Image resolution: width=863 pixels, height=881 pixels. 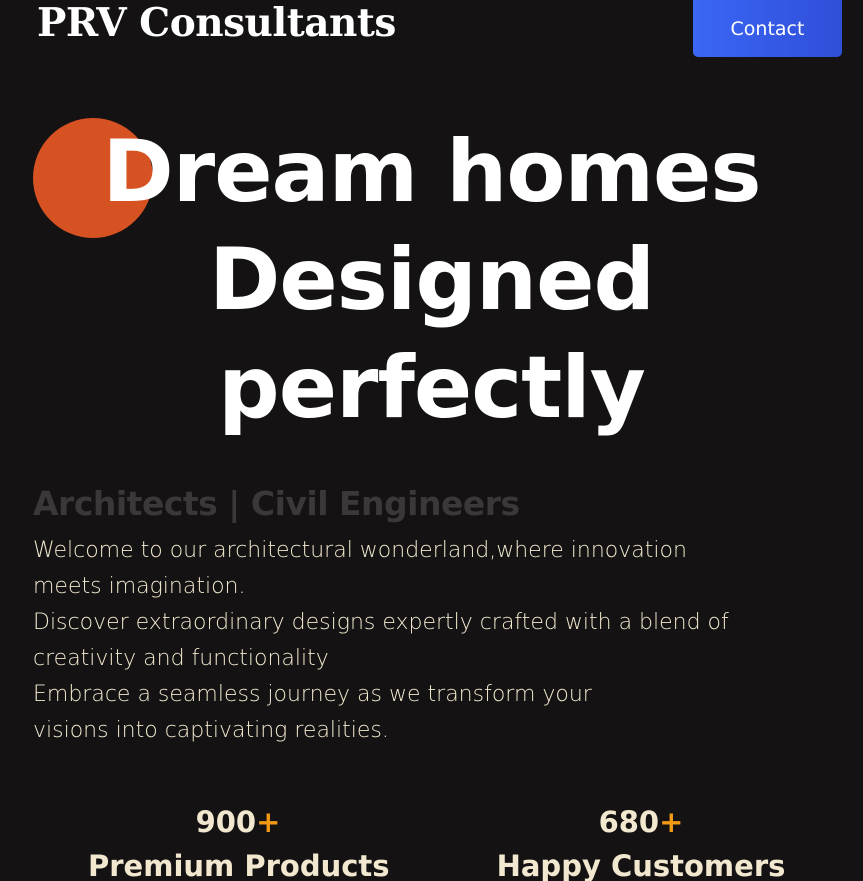 What do you see at coordinates (276, 503) in the screenshot?
I see `hero-subtitle: Architects | Civil Engineers` at bounding box center [276, 503].